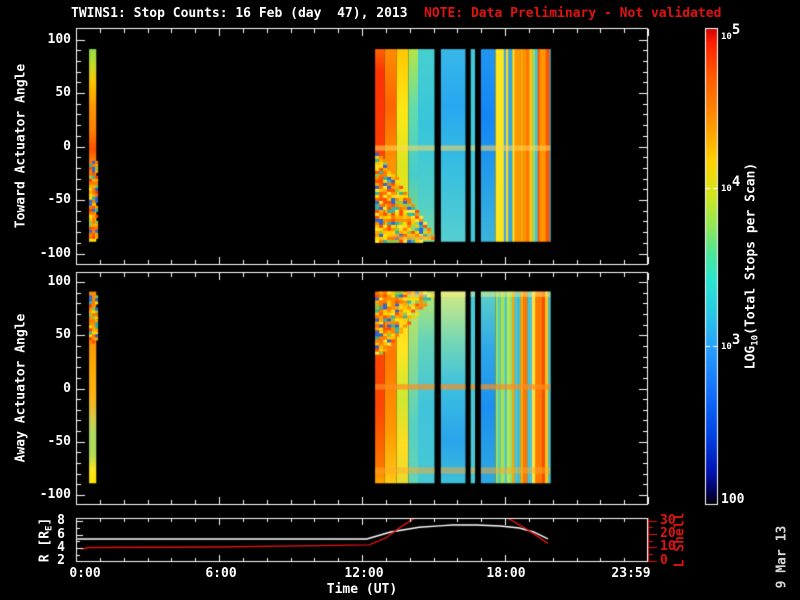  I want to click on toward-ytick-label: -50, so click(59, 199).